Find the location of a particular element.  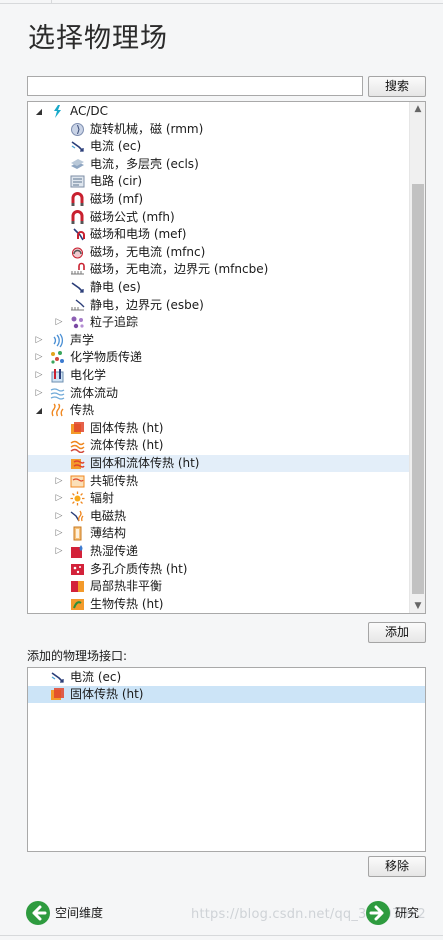

tree-item: 静电 (es) is located at coordinates (219, 287).